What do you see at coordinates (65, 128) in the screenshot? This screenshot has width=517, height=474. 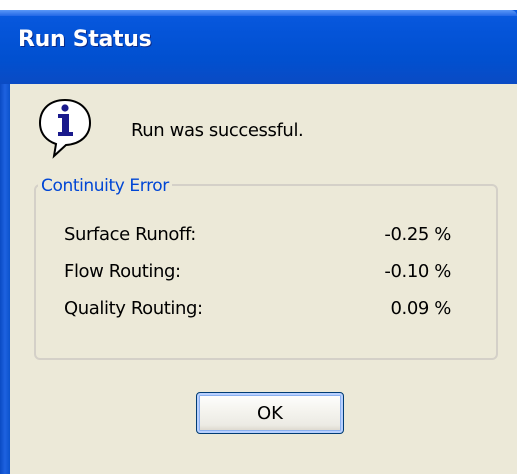 I see `info-icon` at bounding box center [65, 128].